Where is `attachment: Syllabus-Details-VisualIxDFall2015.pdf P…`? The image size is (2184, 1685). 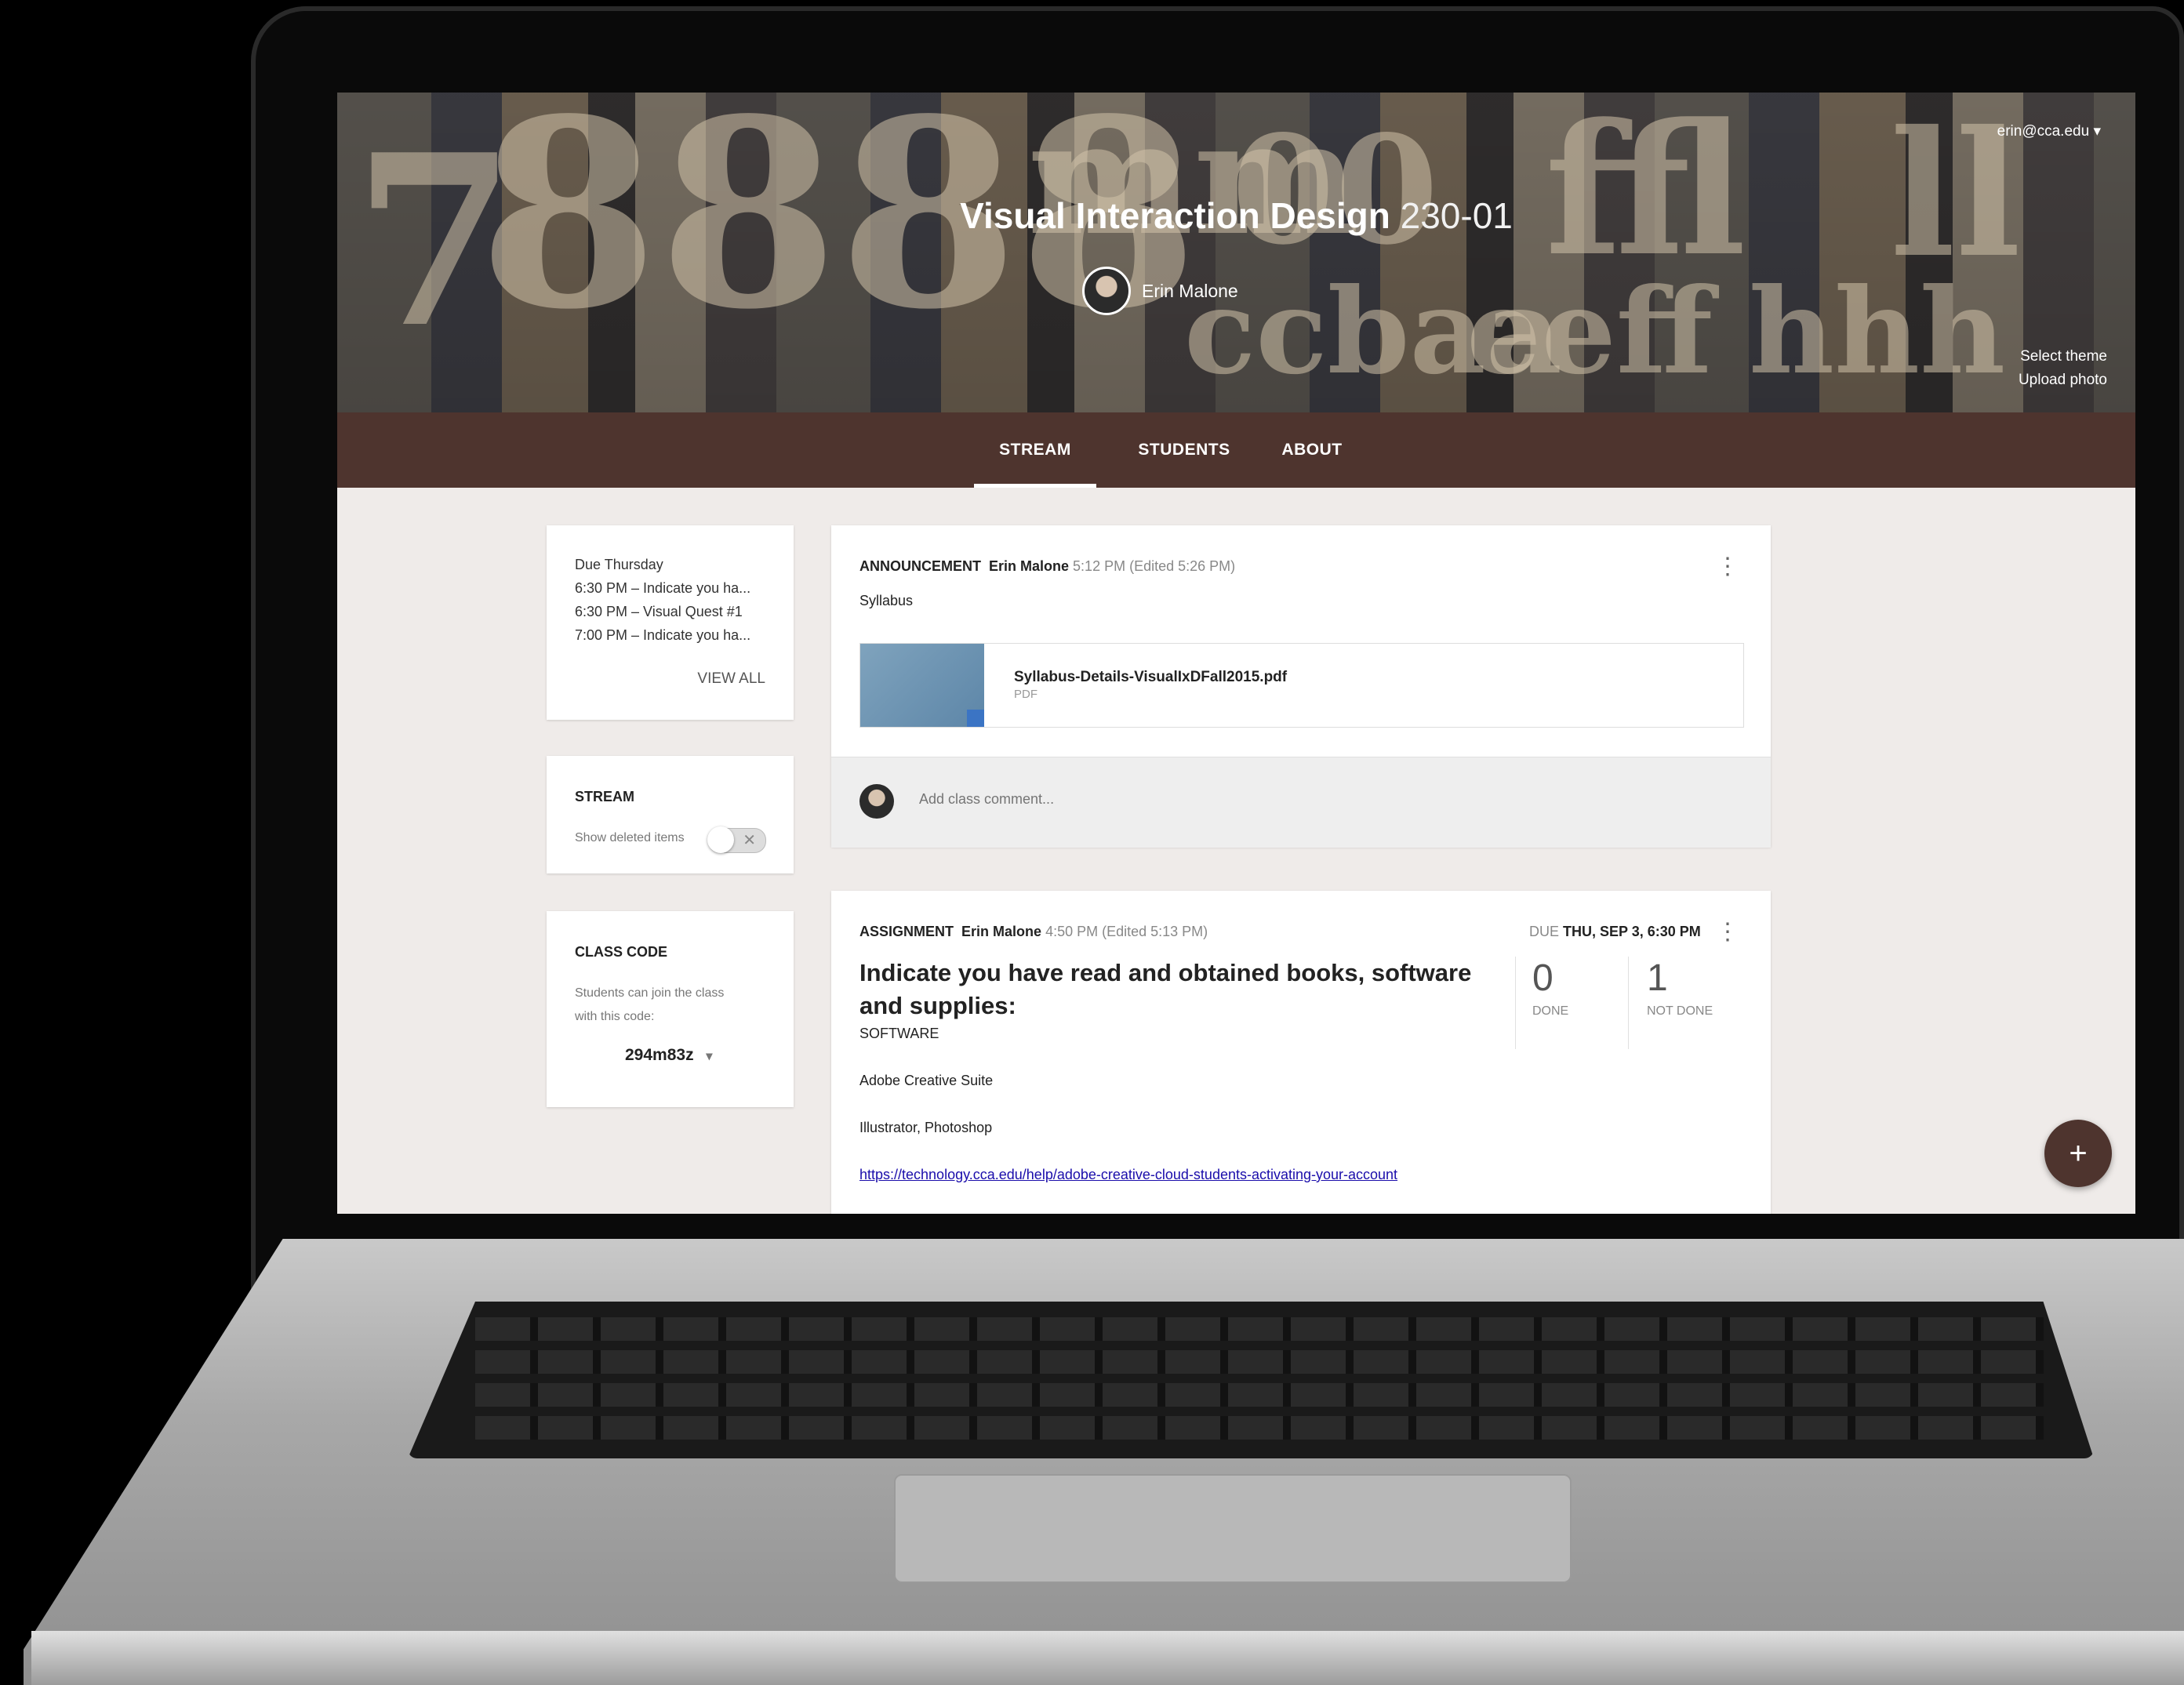 attachment: Syllabus-Details-VisualIxDFall2015.pdf P… is located at coordinates (1301, 685).